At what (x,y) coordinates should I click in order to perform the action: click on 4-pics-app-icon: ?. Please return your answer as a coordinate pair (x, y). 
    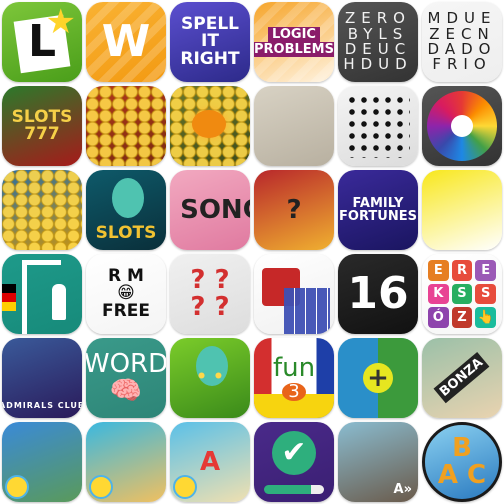
    Looking at the image, I should click on (294, 210).